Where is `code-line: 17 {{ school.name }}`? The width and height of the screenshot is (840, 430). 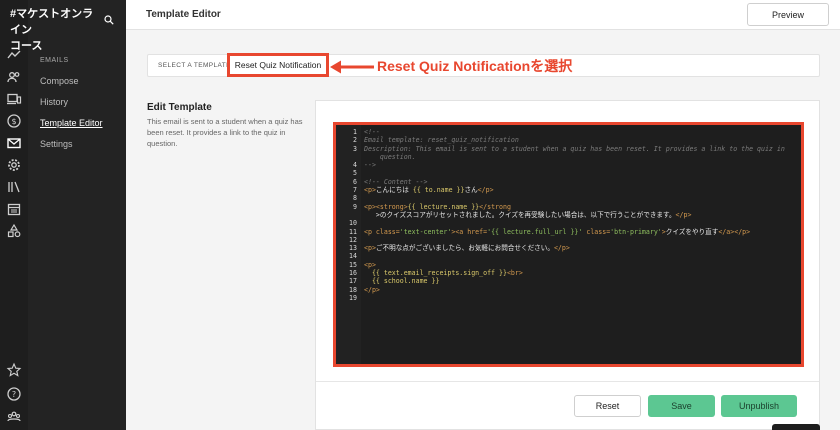 code-line: 17 {{ school.name }} is located at coordinates (568, 281).